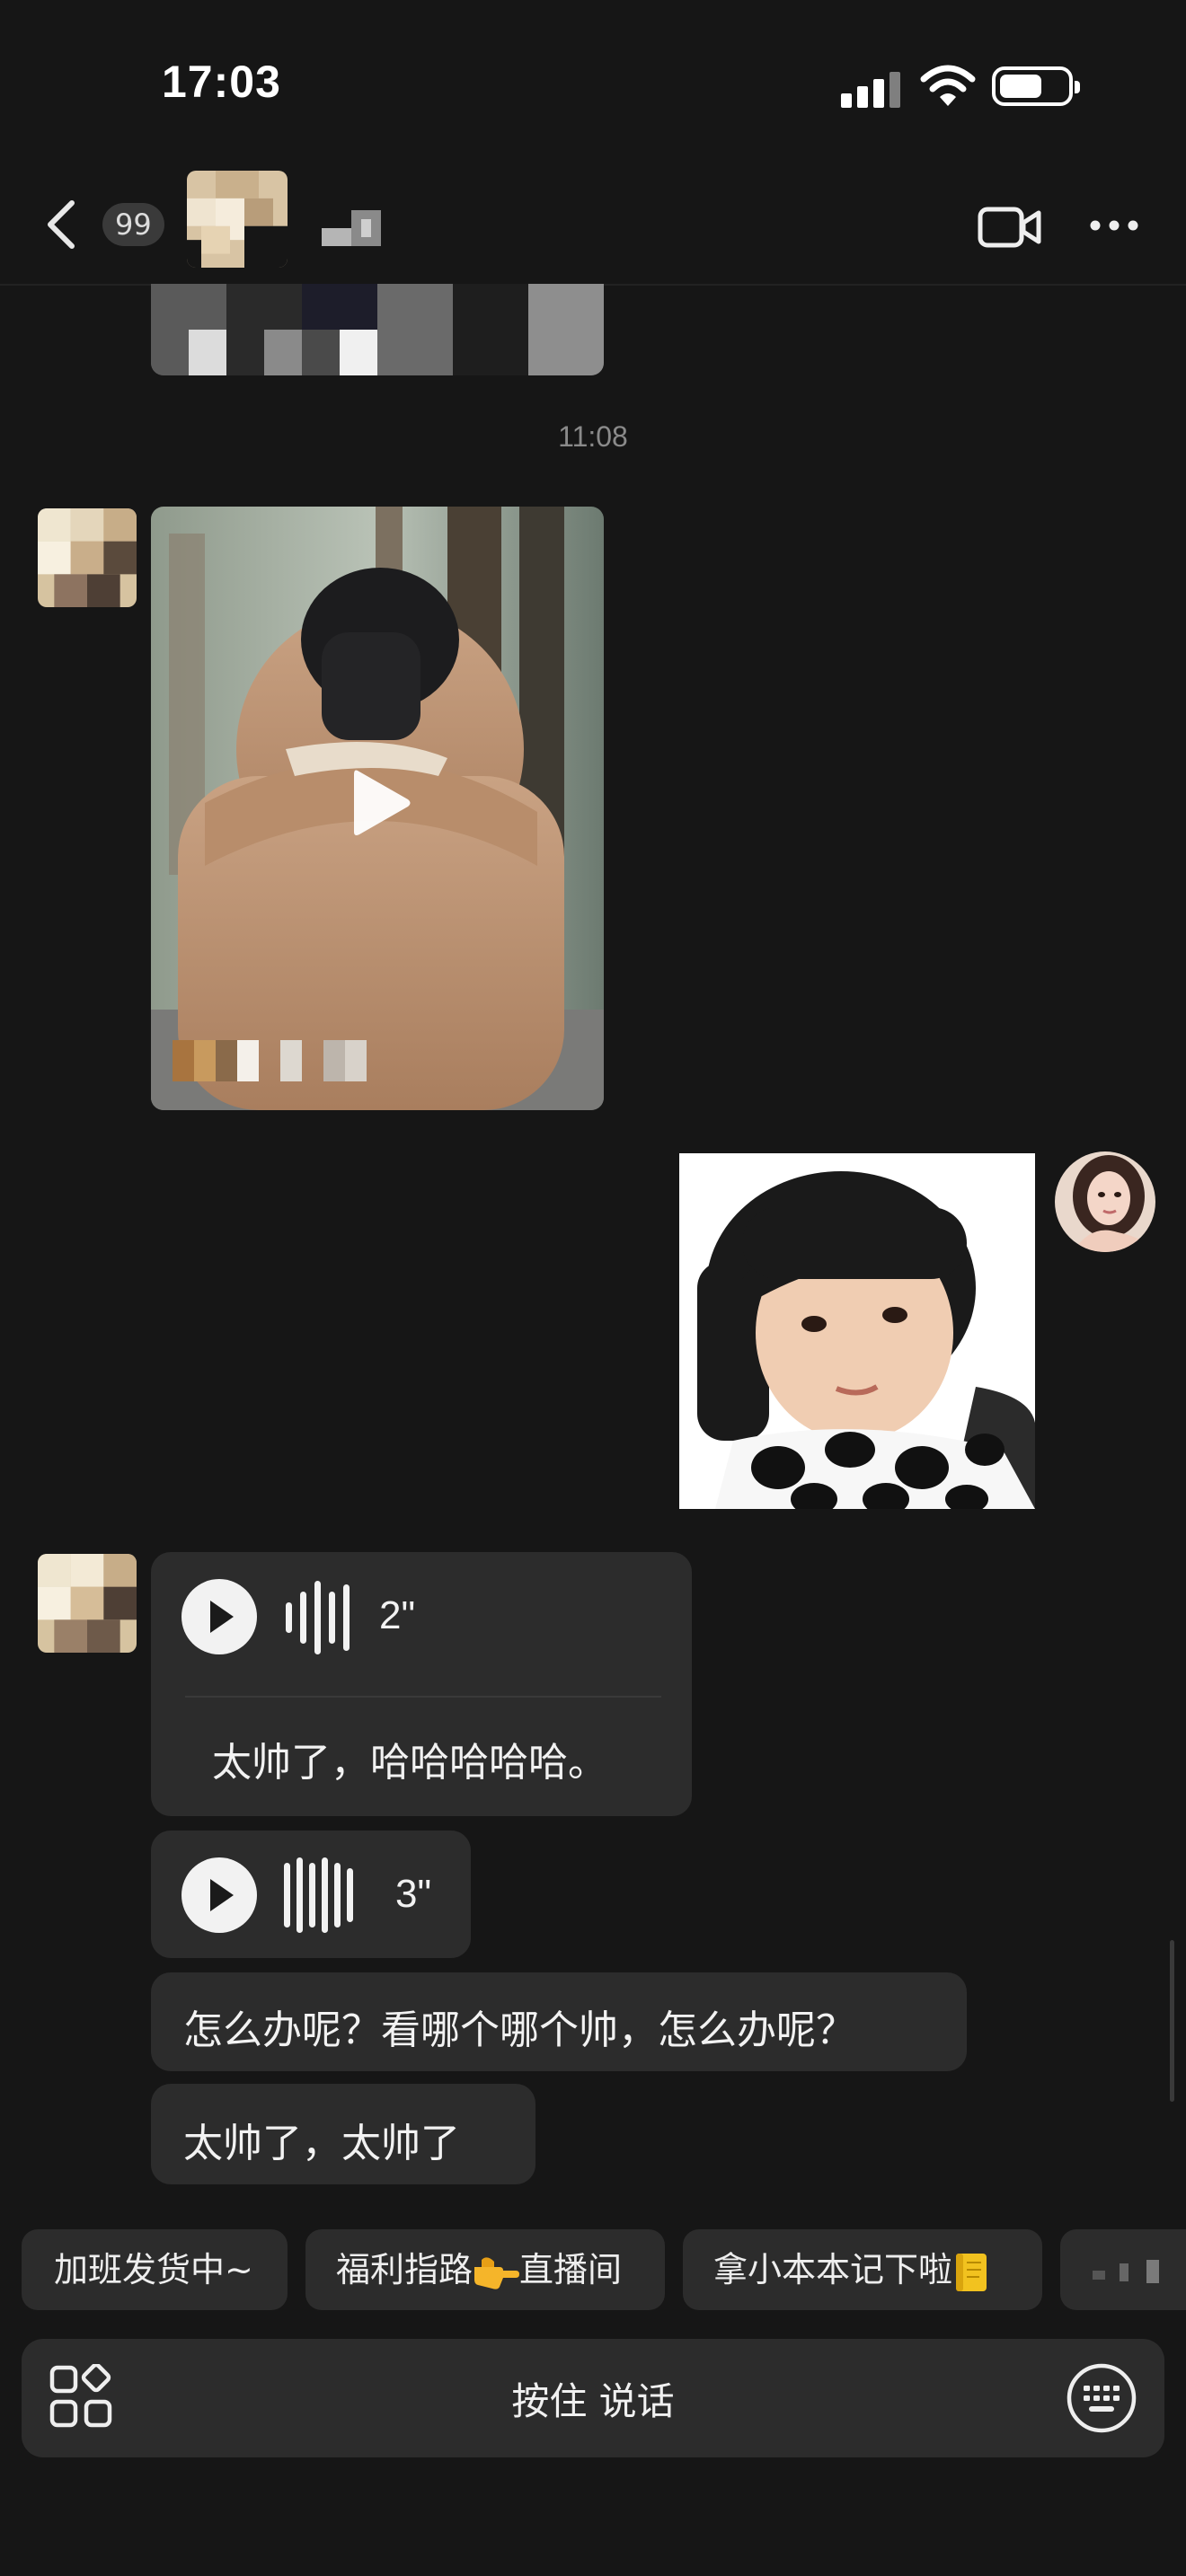 Image resolution: width=1186 pixels, height=2576 pixels. I want to click on text-message-bubble: 怎么办呢？看哪个哪个帅，怎么办呢？, so click(559, 2021).